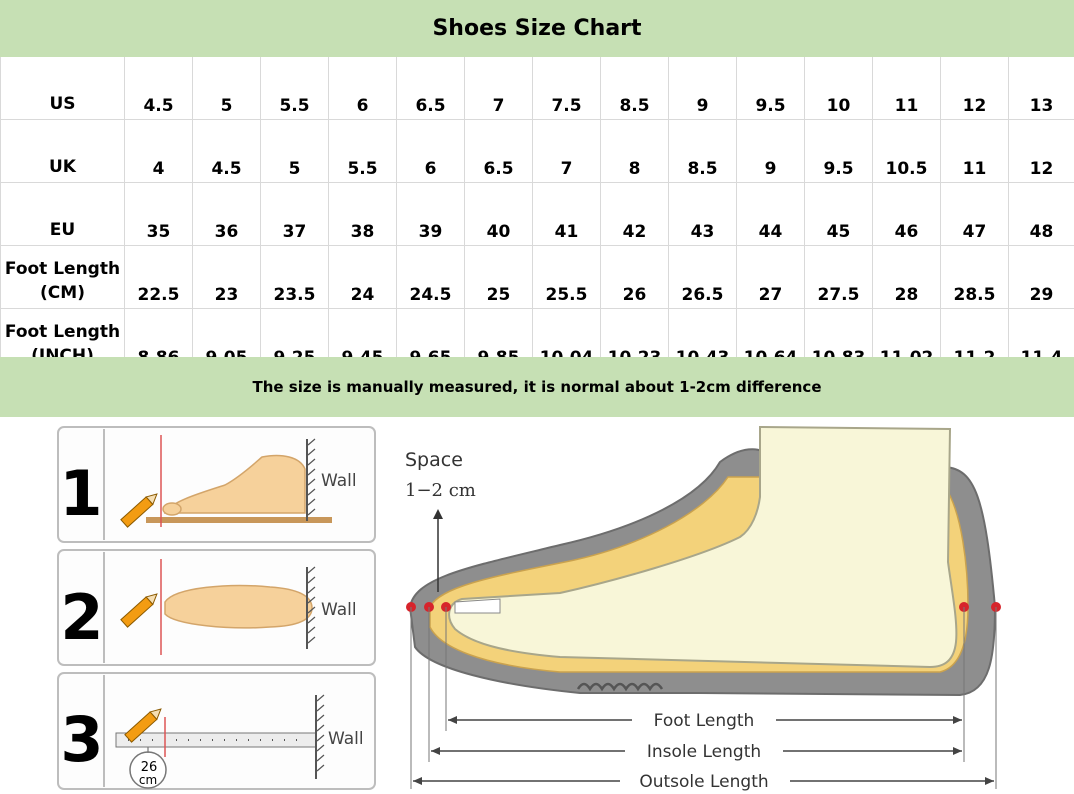 Image resolution: width=1074 pixels, height=794 pixels. What do you see at coordinates (62, 293) in the screenshot?
I see `row-header-line: (CM)` at bounding box center [62, 293].